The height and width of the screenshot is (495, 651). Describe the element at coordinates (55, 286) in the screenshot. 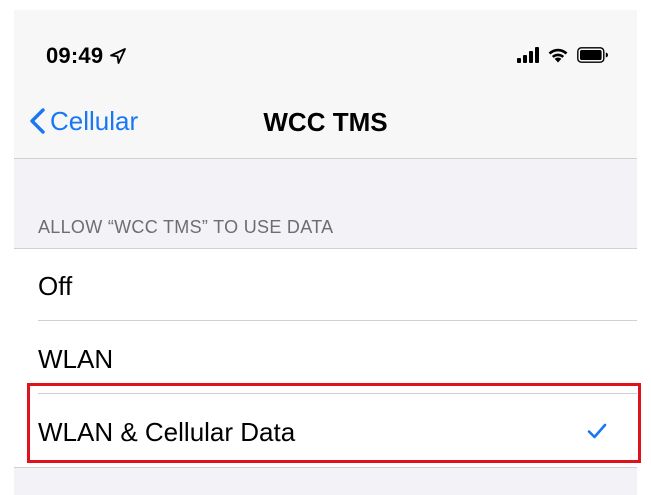

I see `option-label: Off` at that location.